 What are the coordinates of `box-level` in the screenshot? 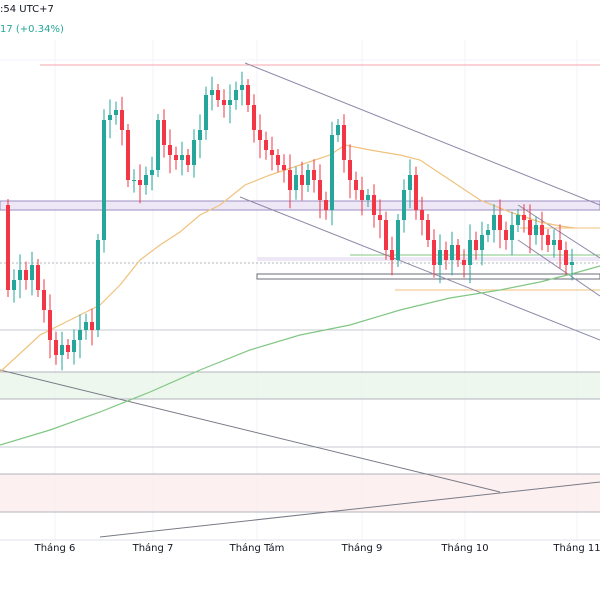 It's located at (428, 276).